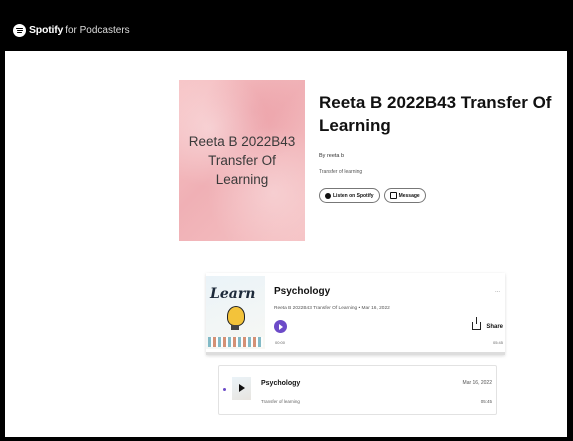 Image resolution: width=573 pixels, height=441 pixels. What do you see at coordinates (280, 401) in the screenshot?
I see `episode-row-description: Transfer of learning` at bounding box center [280, 401].